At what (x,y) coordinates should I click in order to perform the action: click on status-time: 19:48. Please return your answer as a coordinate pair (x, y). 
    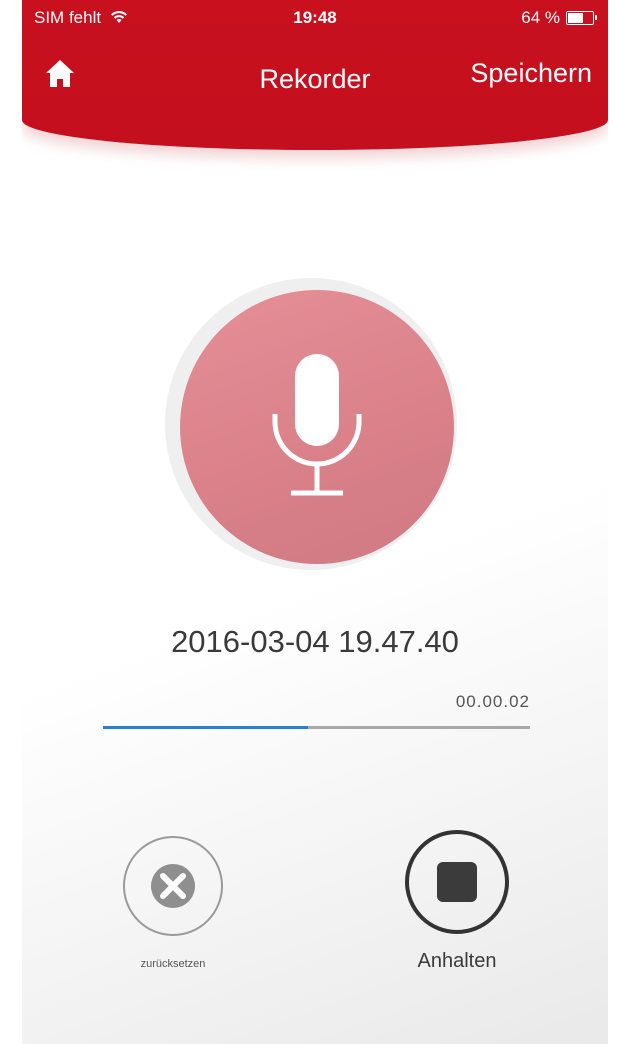
    Looking at the image, I should click on (315, 17).